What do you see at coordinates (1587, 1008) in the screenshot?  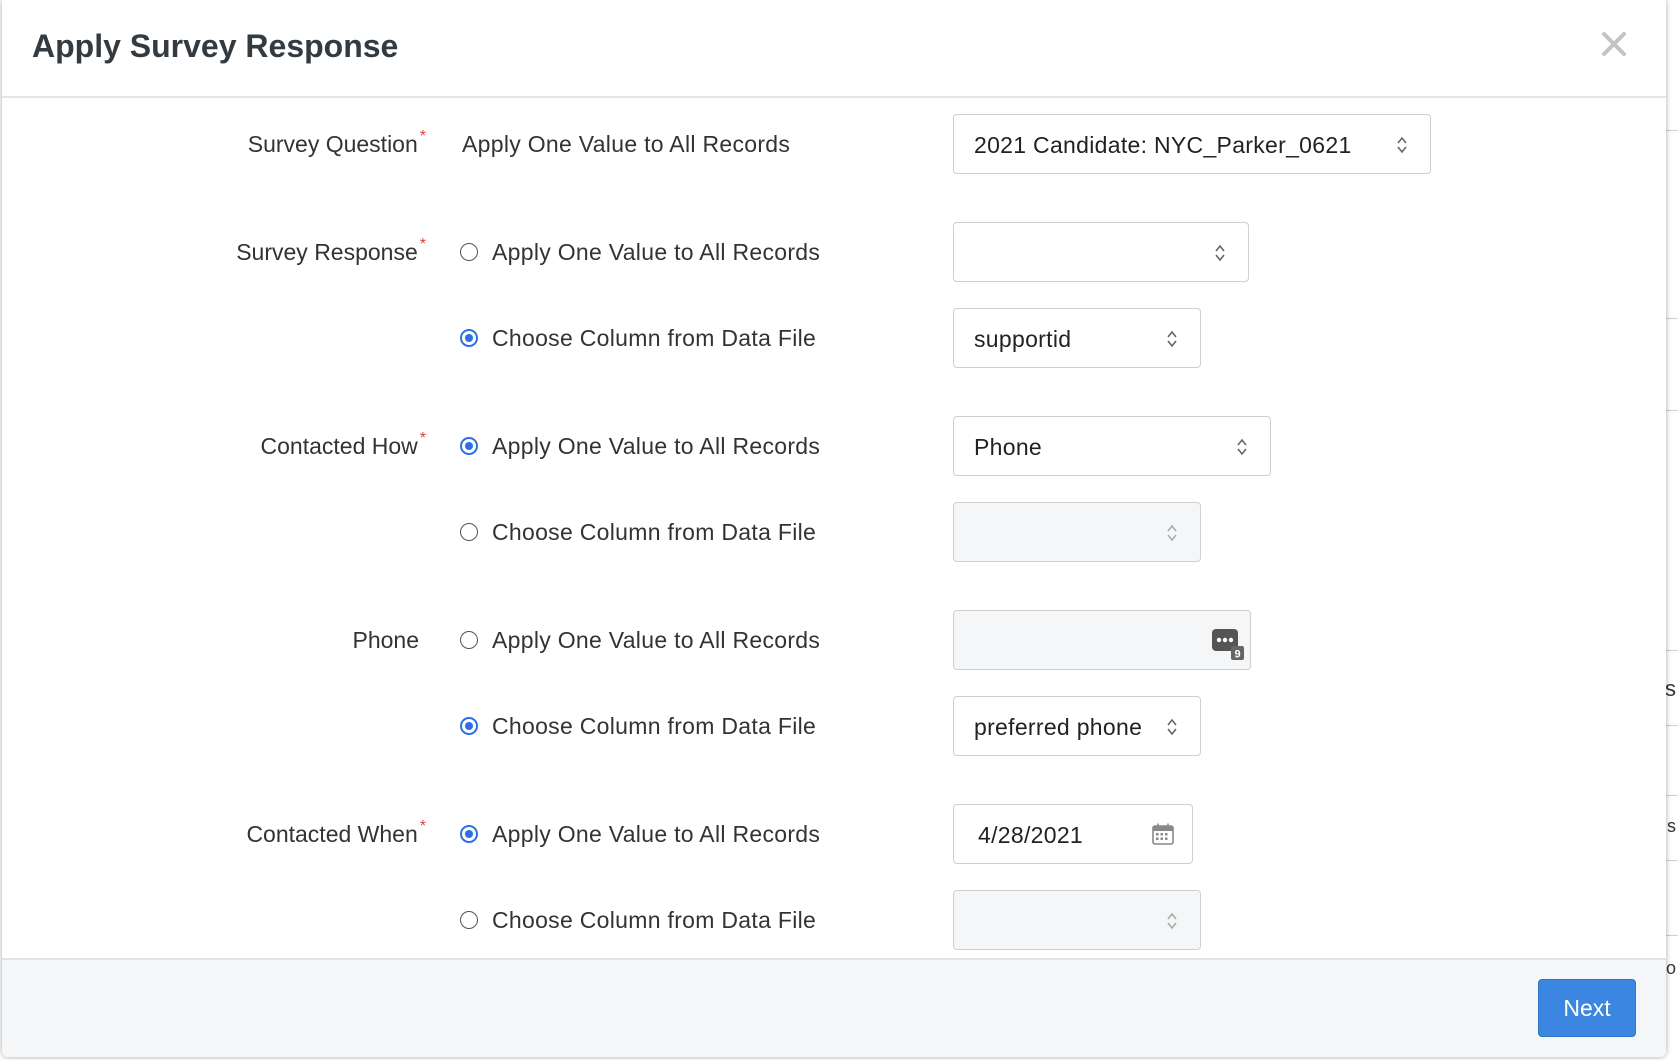 I see `next-button: Next` at bounding box center [1587, 1008].